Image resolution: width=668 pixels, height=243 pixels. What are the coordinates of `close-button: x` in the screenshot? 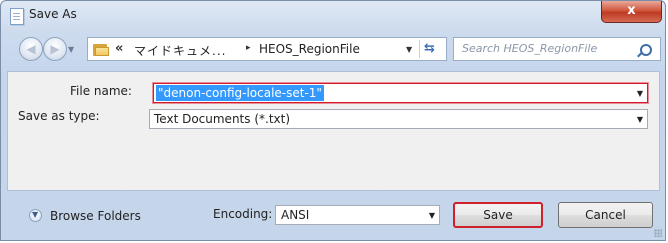 It's located at (631, 12).